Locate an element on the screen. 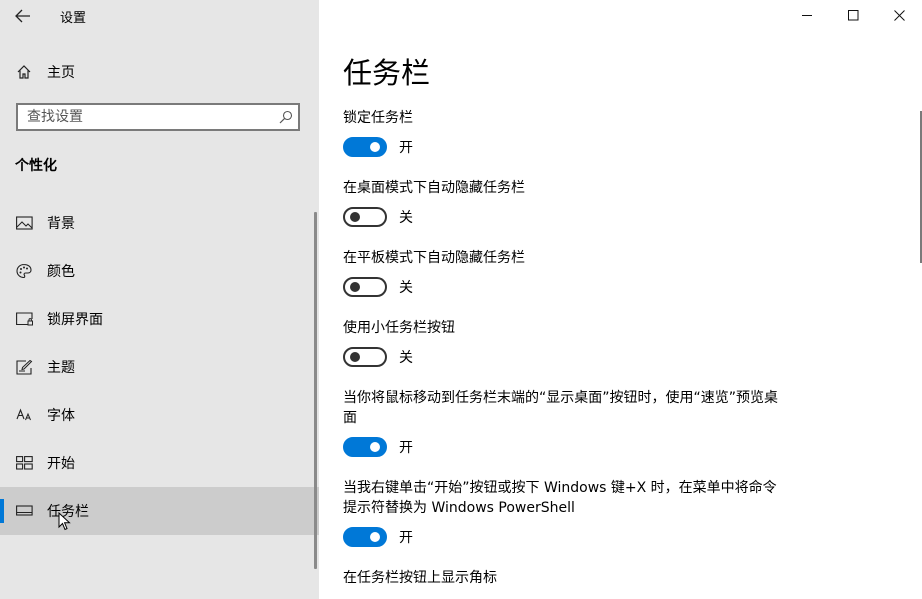 Image resolution: width=922 pixels, height=599 pixels. setting-peek: 当你将鼠标移动到任务栏末端的“显示桌面”按钮时，使用“速览”预览桌面 开 is located at coordinates (563, 422).